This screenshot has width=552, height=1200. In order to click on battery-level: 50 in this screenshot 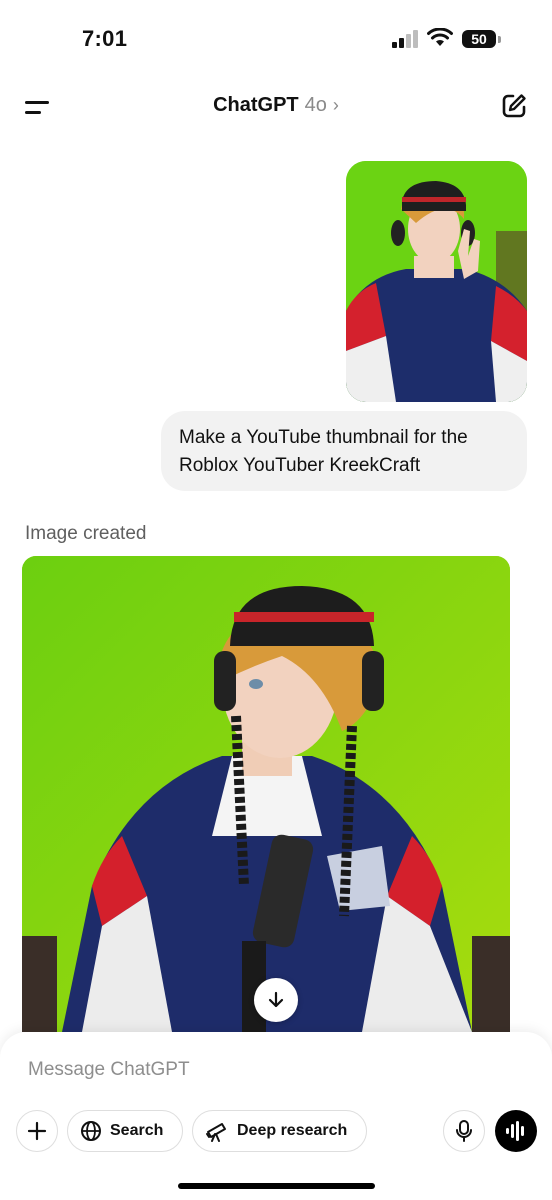, I will do `click(479, 39)`.